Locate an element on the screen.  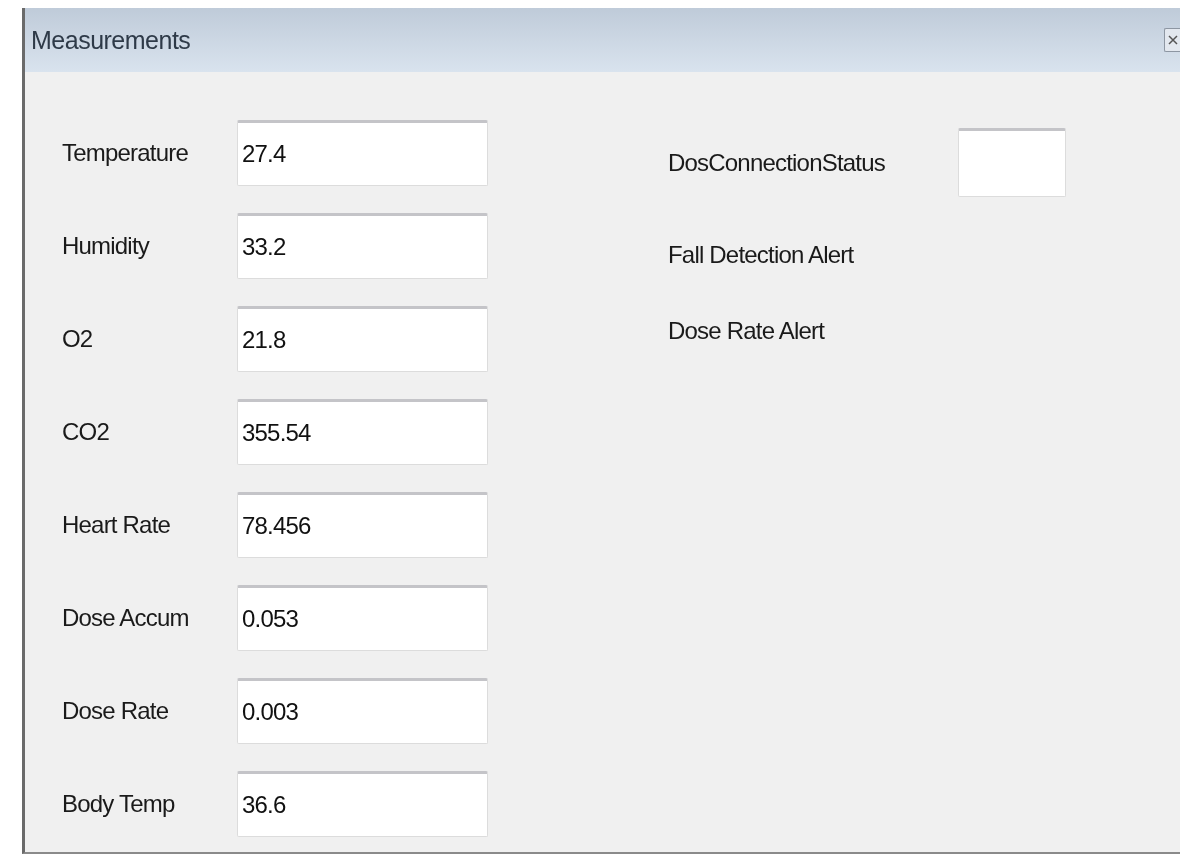
input-field: 78.456 is located at coordinates (362, 525).